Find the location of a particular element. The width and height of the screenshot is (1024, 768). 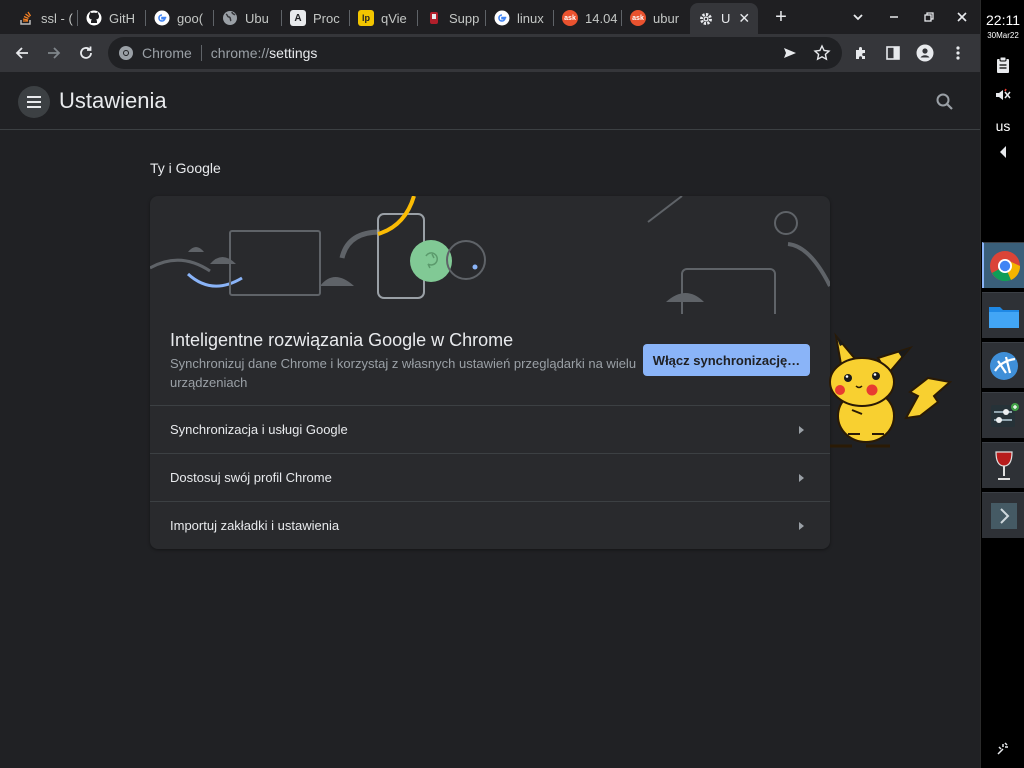

letter-a-icon: A is located at coordinates (298, 18).